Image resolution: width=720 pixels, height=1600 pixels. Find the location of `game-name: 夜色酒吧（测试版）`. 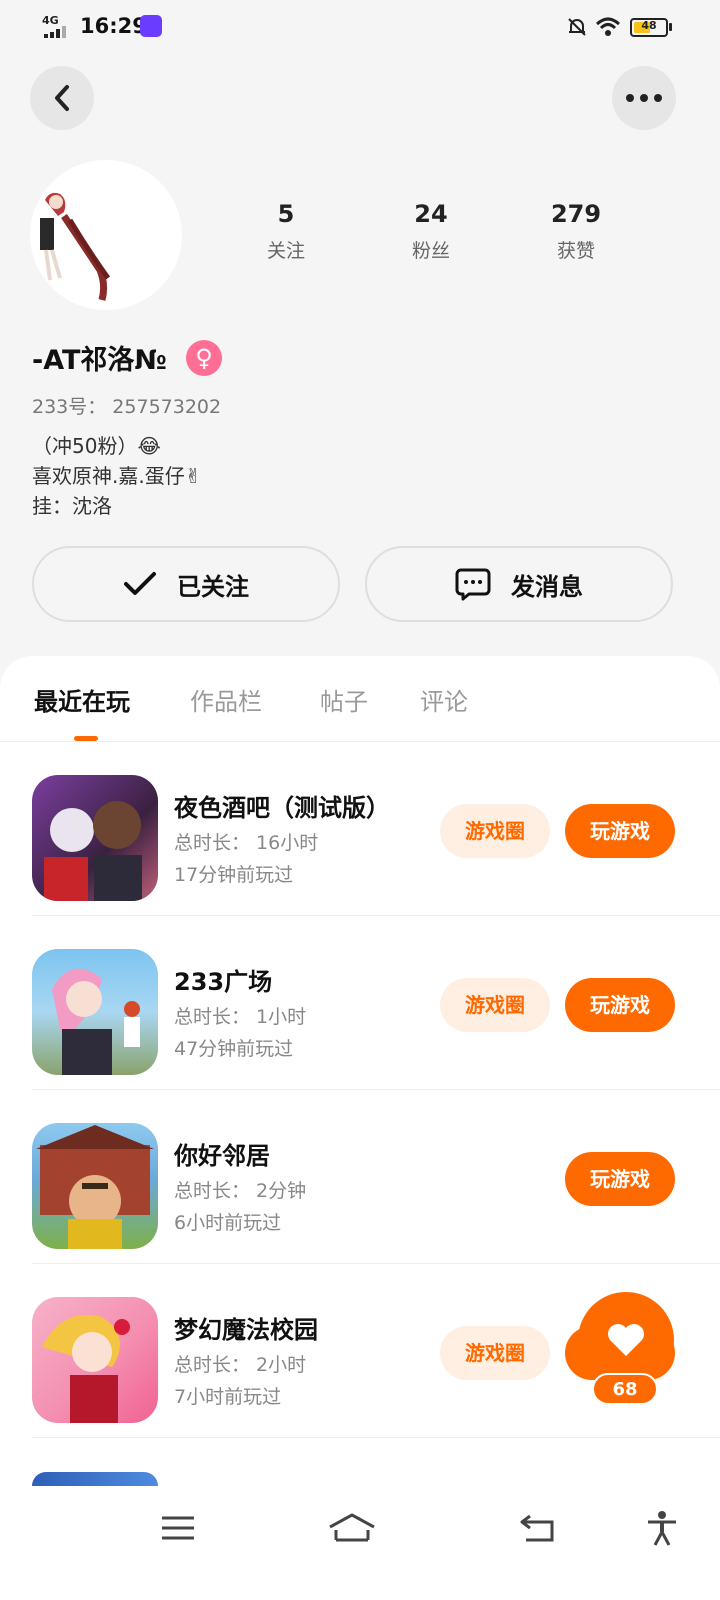

game-name: 夜色酒吧（测试版） is located at coordinates (282, 808).